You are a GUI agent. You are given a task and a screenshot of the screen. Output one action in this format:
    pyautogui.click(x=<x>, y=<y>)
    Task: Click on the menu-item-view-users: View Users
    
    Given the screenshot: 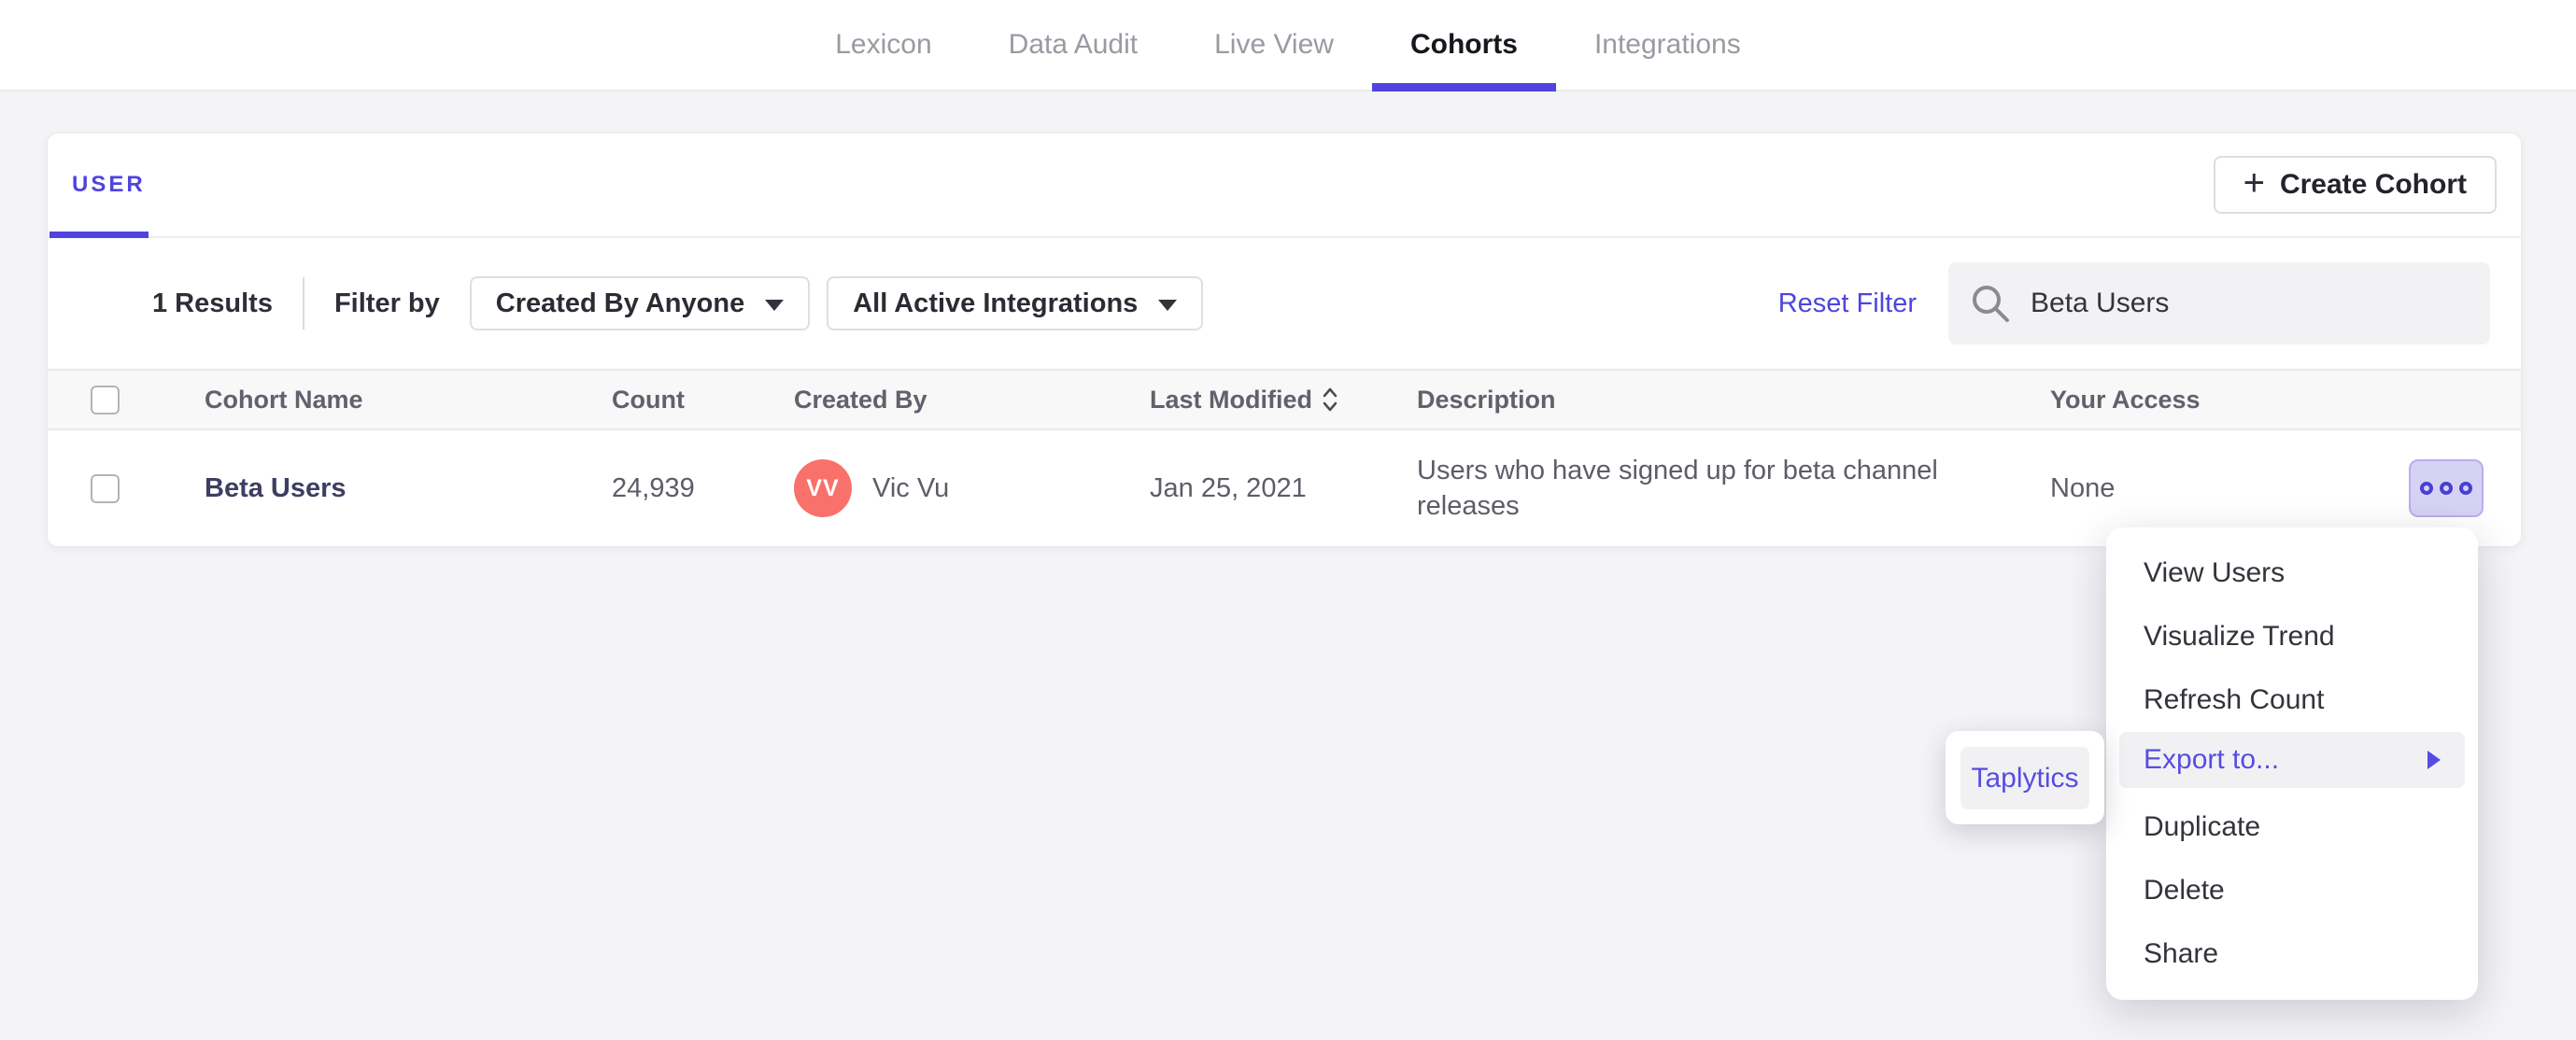 What is the action you would take?
    pyautogui.click(x=2292, y=573)
    